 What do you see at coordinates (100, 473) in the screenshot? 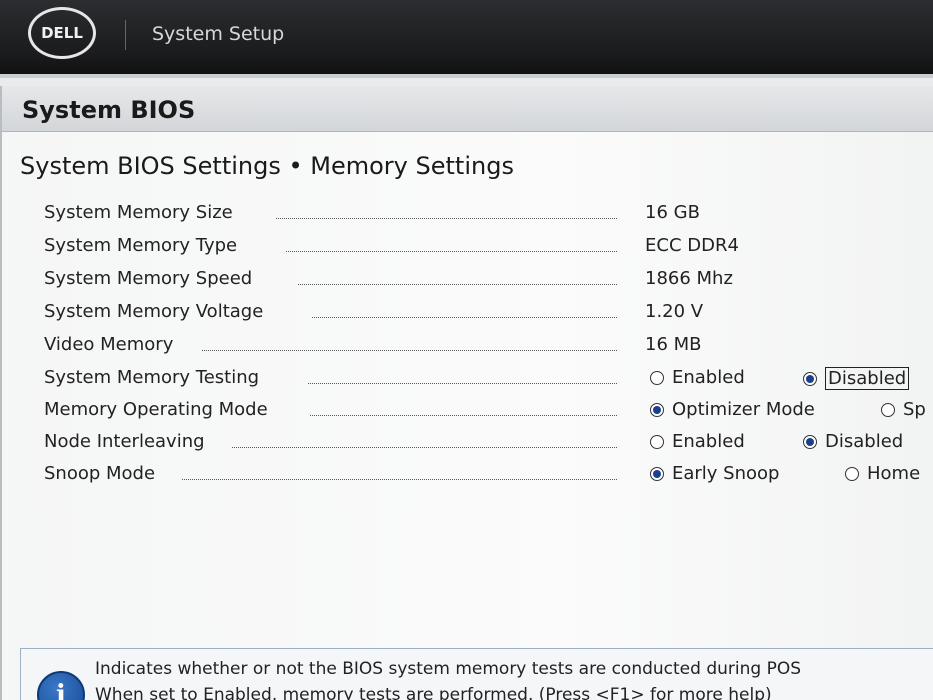
I see `setting-label: Snoop Mode` at bounding box center [100, 473].